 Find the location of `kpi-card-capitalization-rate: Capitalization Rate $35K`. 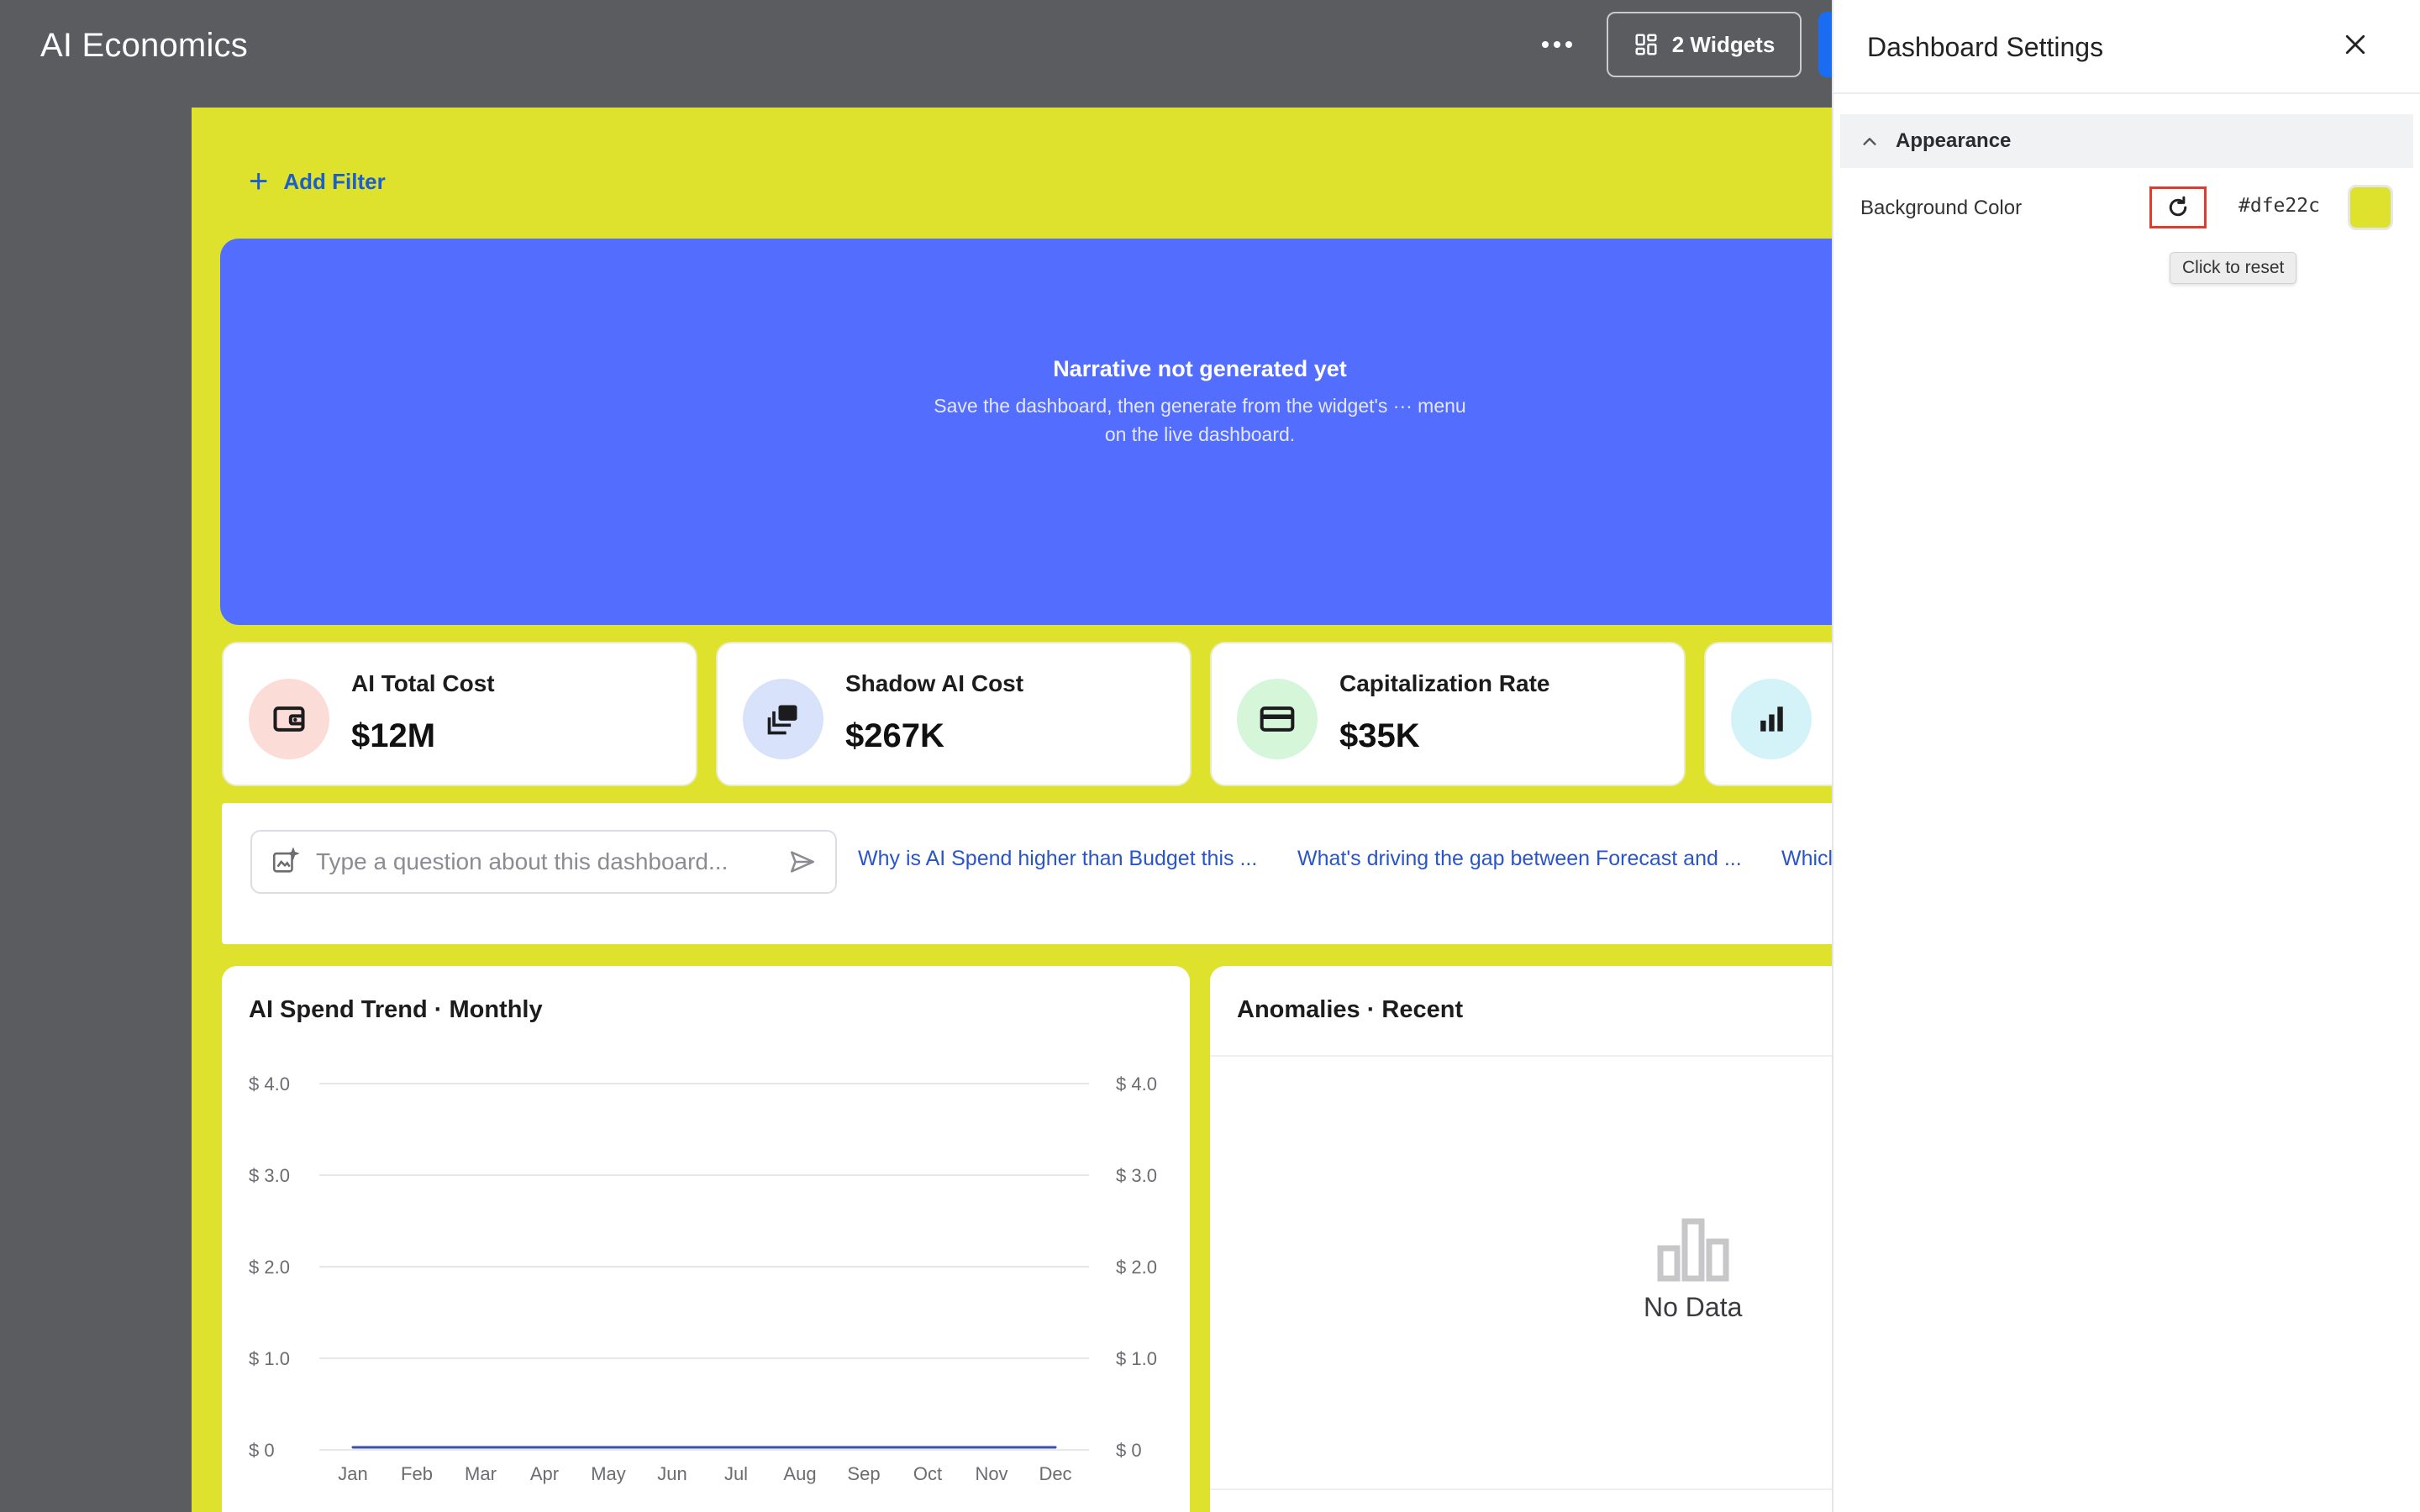

kpi-card-capitalization-rate: Capitalization Rate $35K is located at coordinates (1448, 714).